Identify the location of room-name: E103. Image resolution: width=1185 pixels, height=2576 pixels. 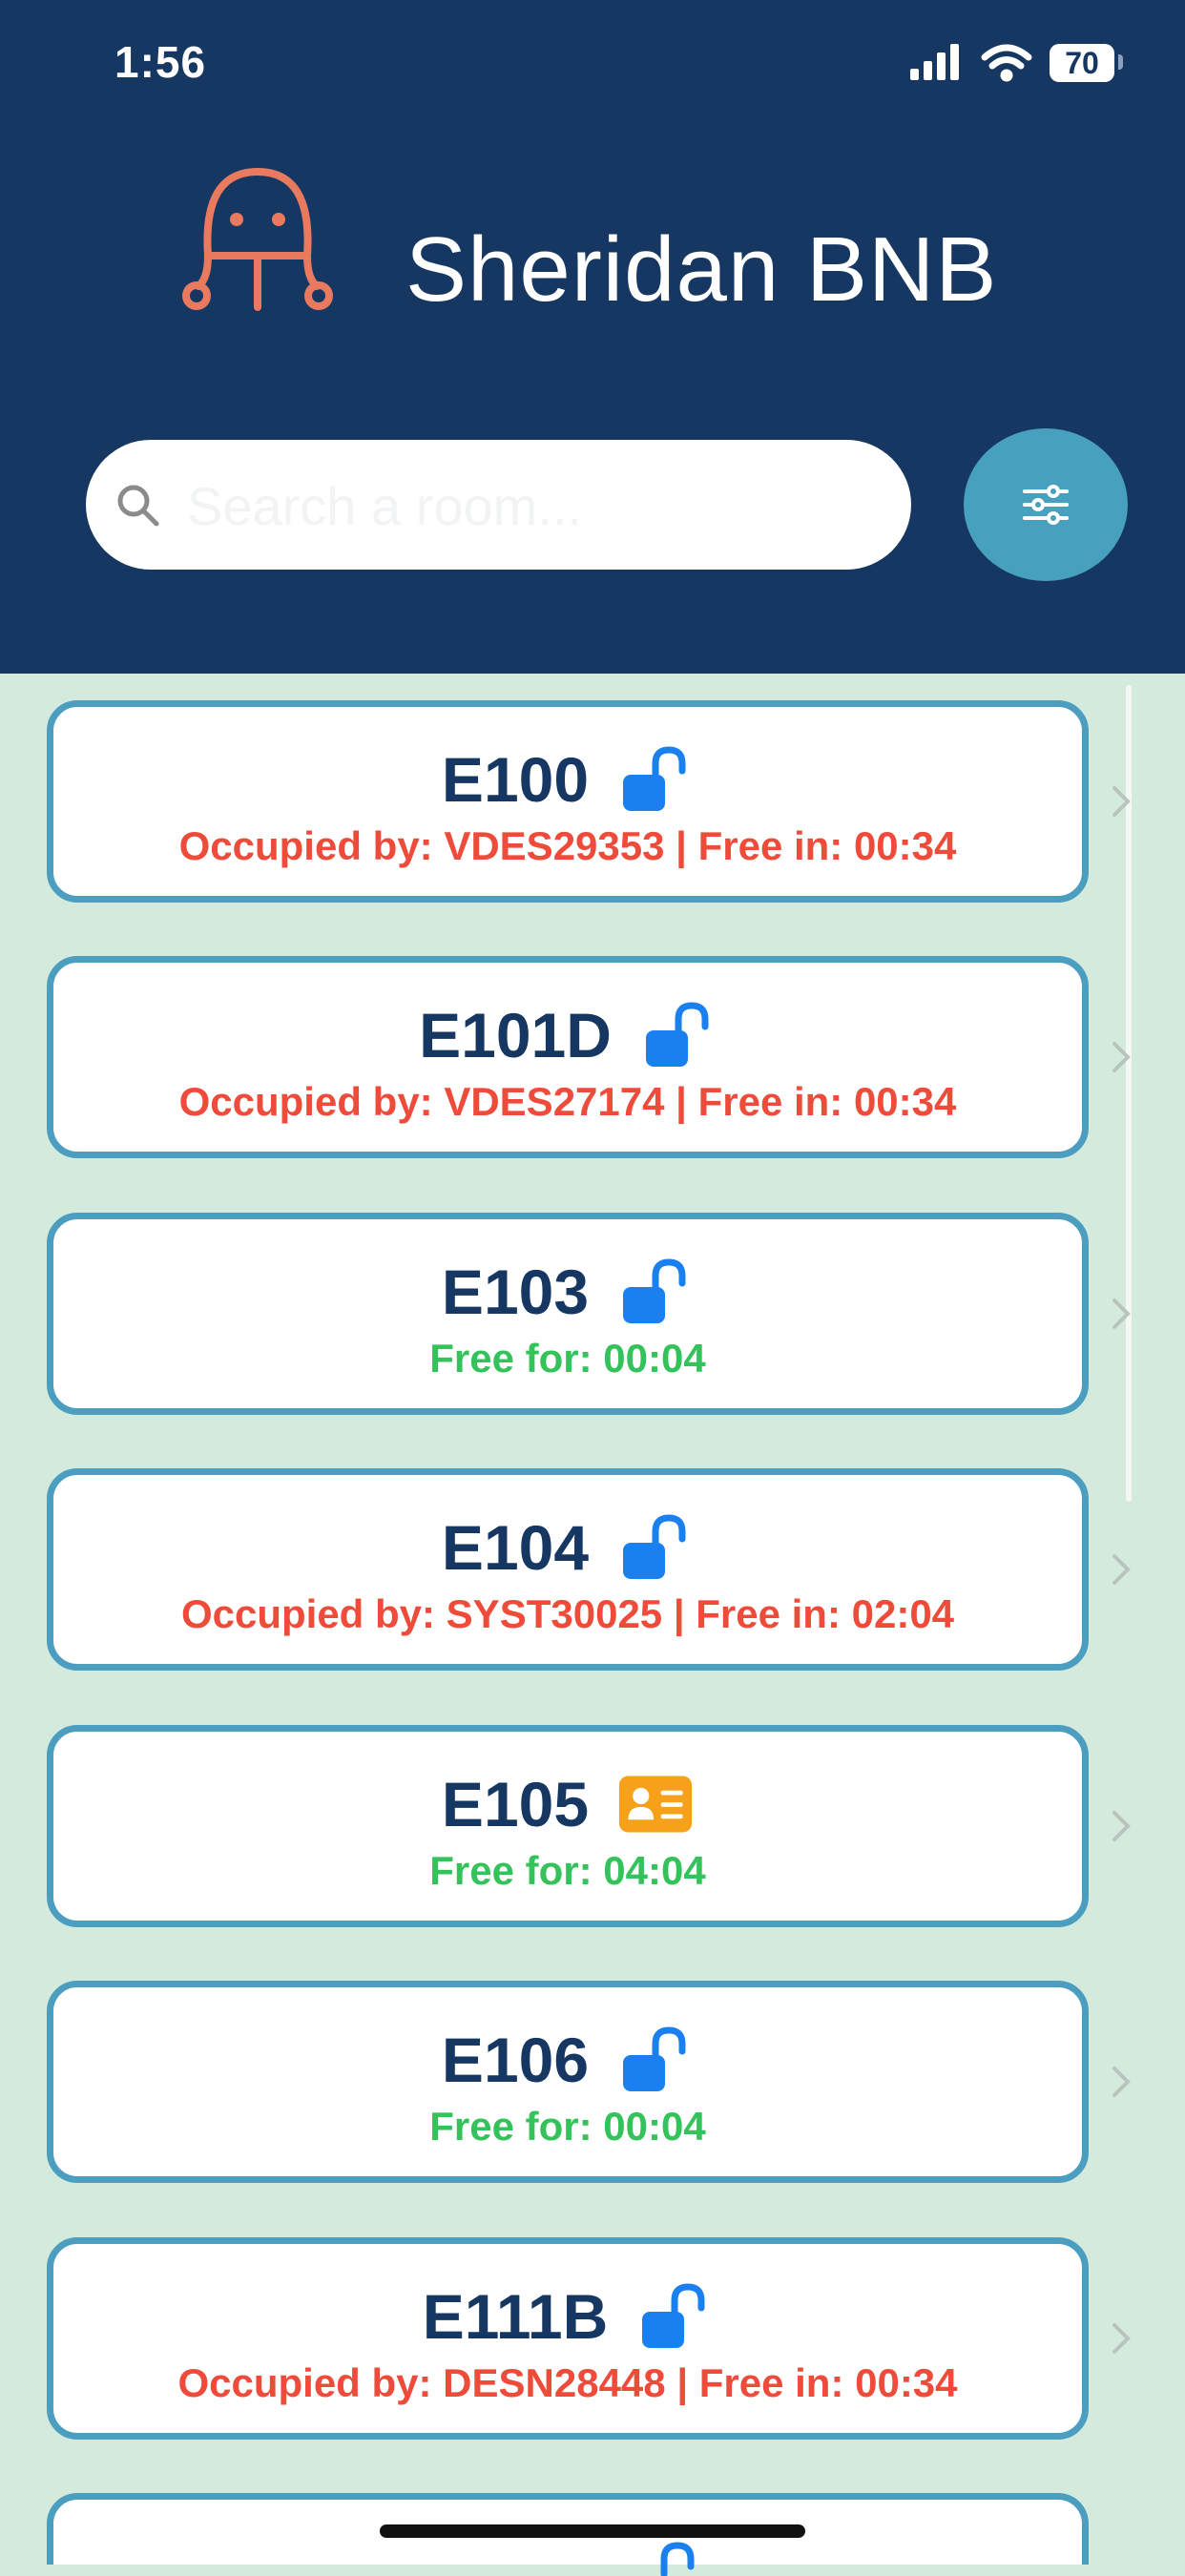
(515, 1292).